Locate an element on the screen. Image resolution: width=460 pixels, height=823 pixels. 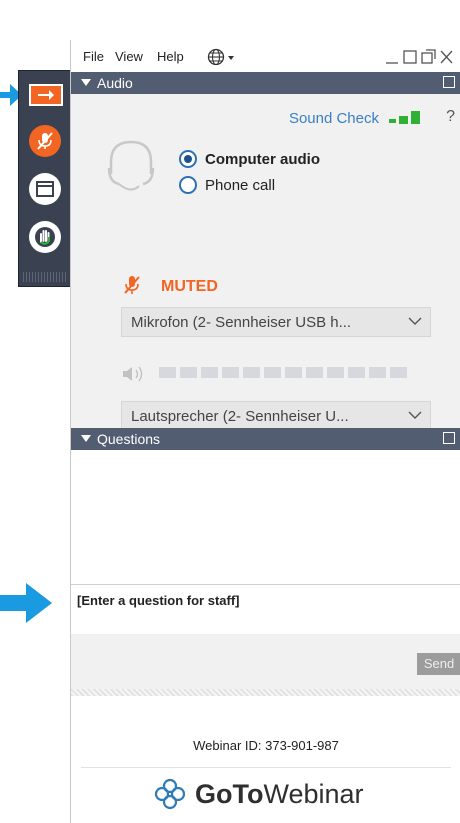
headset-icon is located at coordinates (131, 165).